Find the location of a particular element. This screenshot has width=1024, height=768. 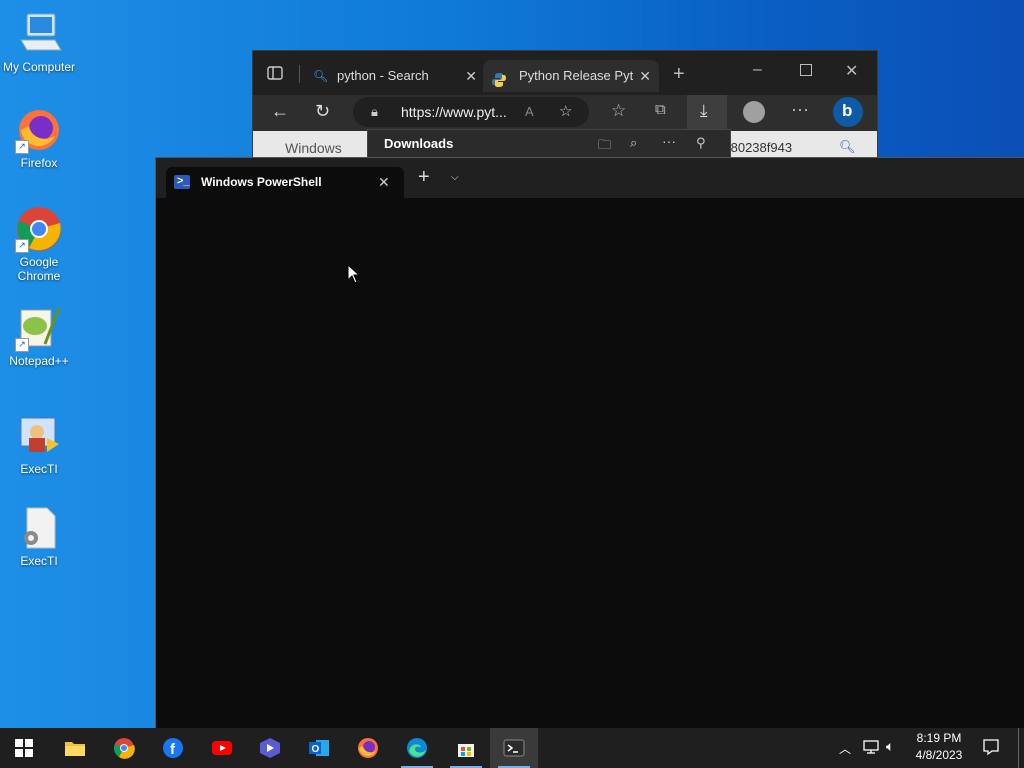

page-text: Windows is located at coordinates (313, 148).